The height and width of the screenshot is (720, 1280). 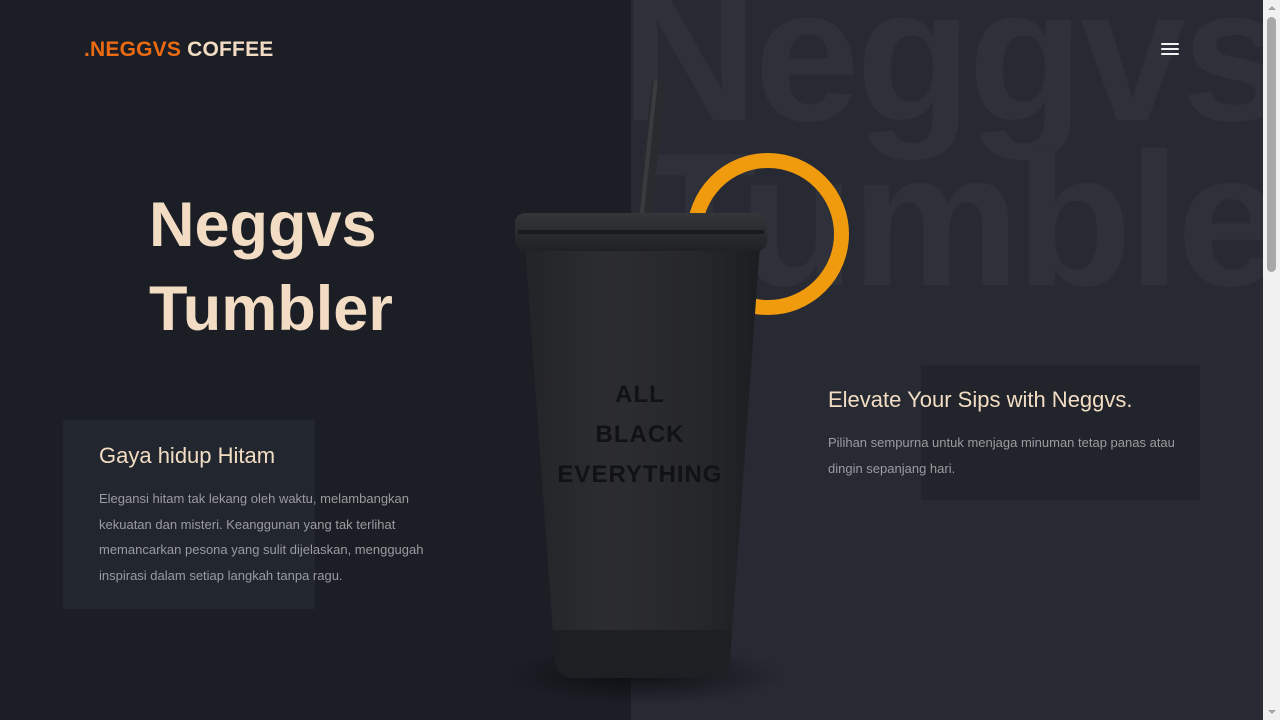 I want to click on right-card-heading: Elevate Your Sips with Neggvs., so click(x=980, y=399).